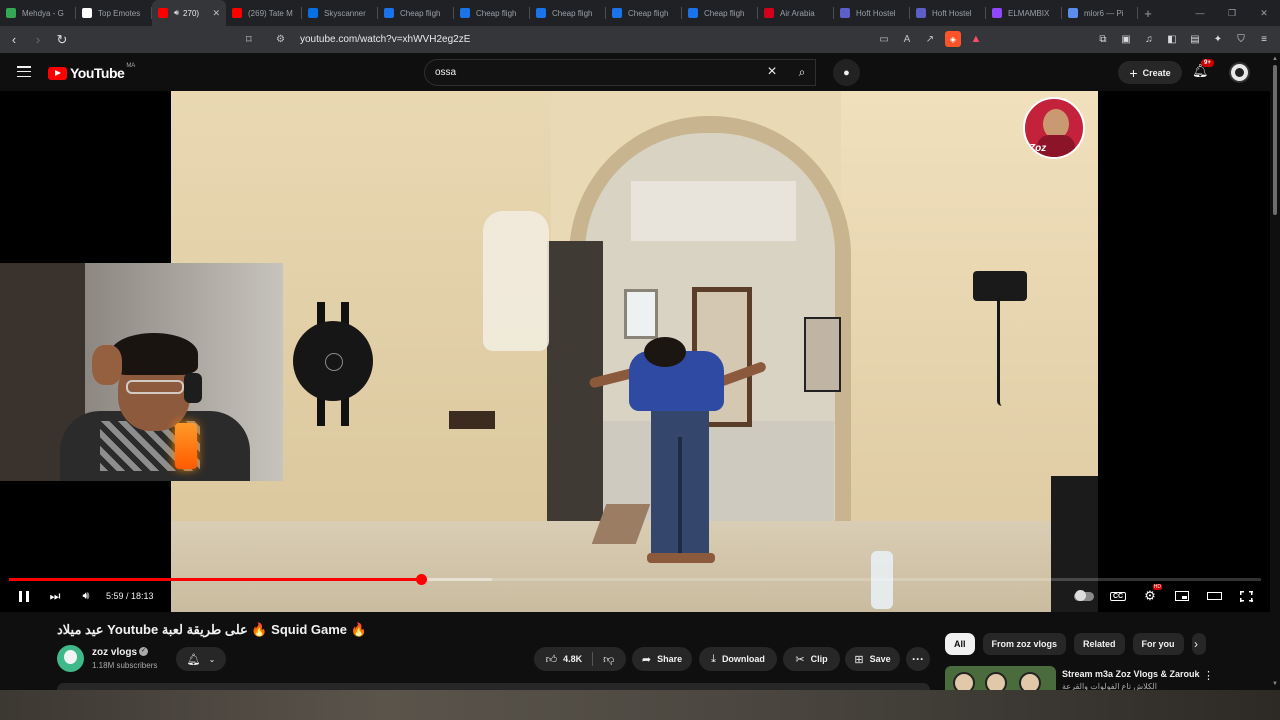  What do you see at coordinates (796, 13) in the screenshot?
I see `browser-tab: Air Arabia` at bounding box center [796, 13].